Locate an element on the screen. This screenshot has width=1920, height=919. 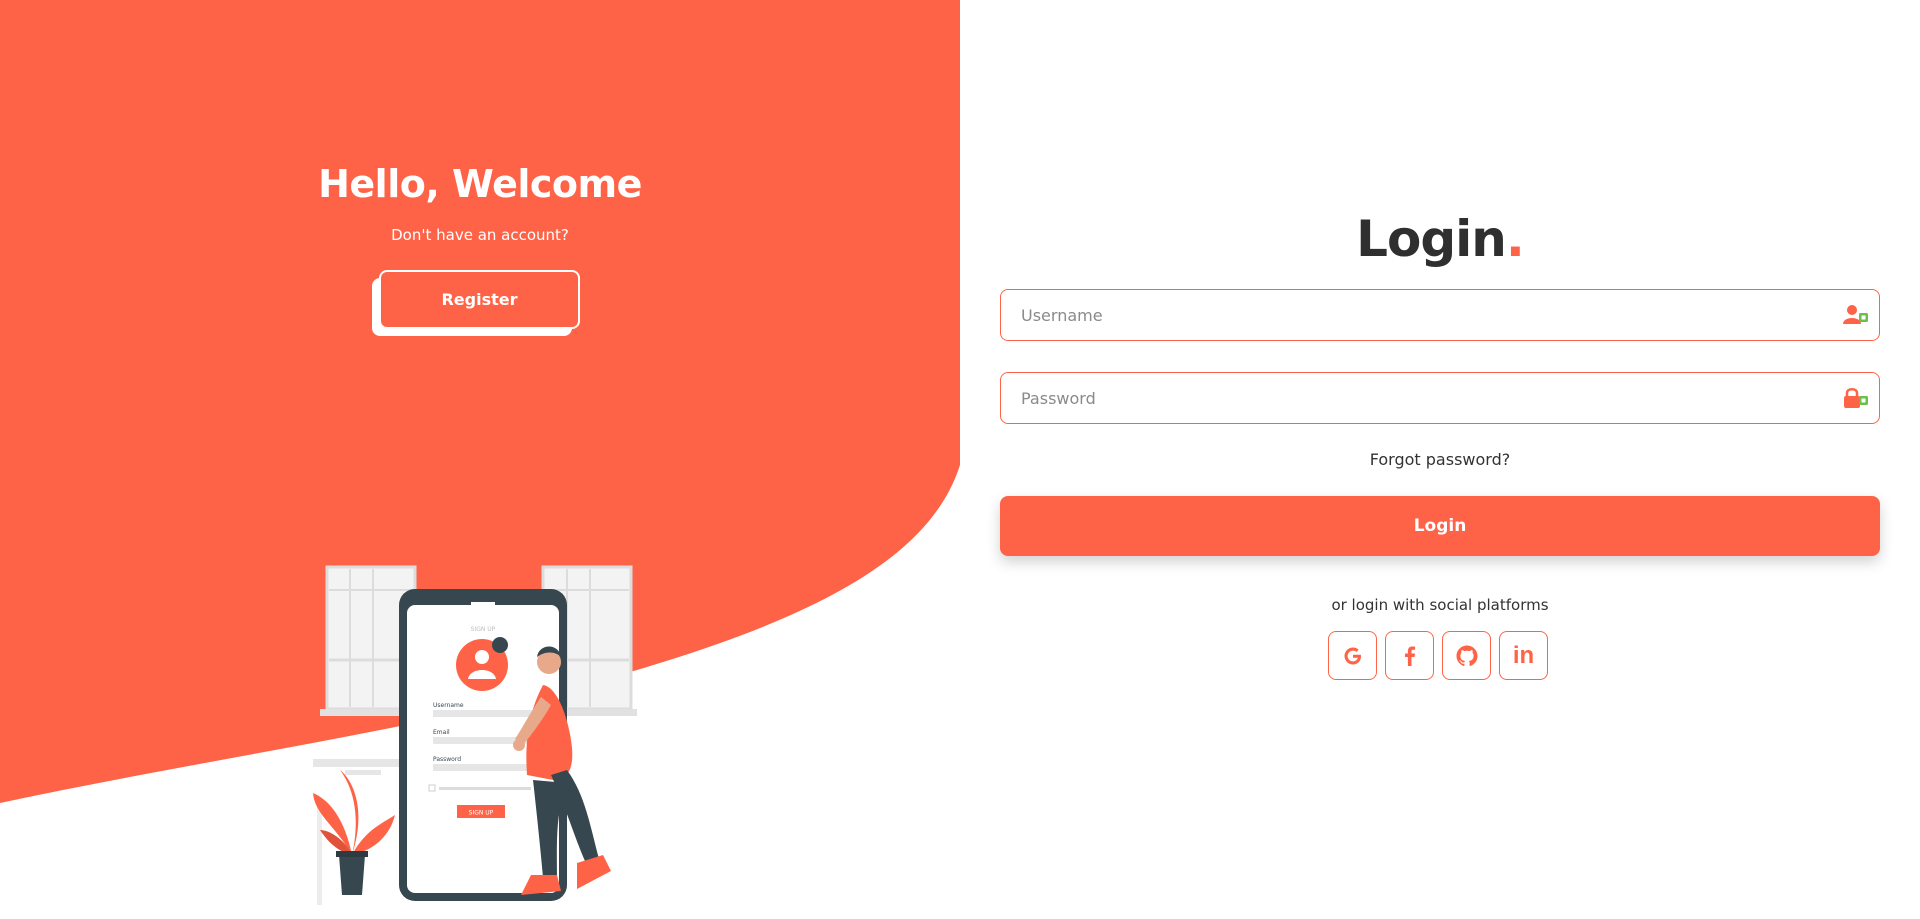
welcome-heading: Hello, Welcome is located at coordinates (480, 184).